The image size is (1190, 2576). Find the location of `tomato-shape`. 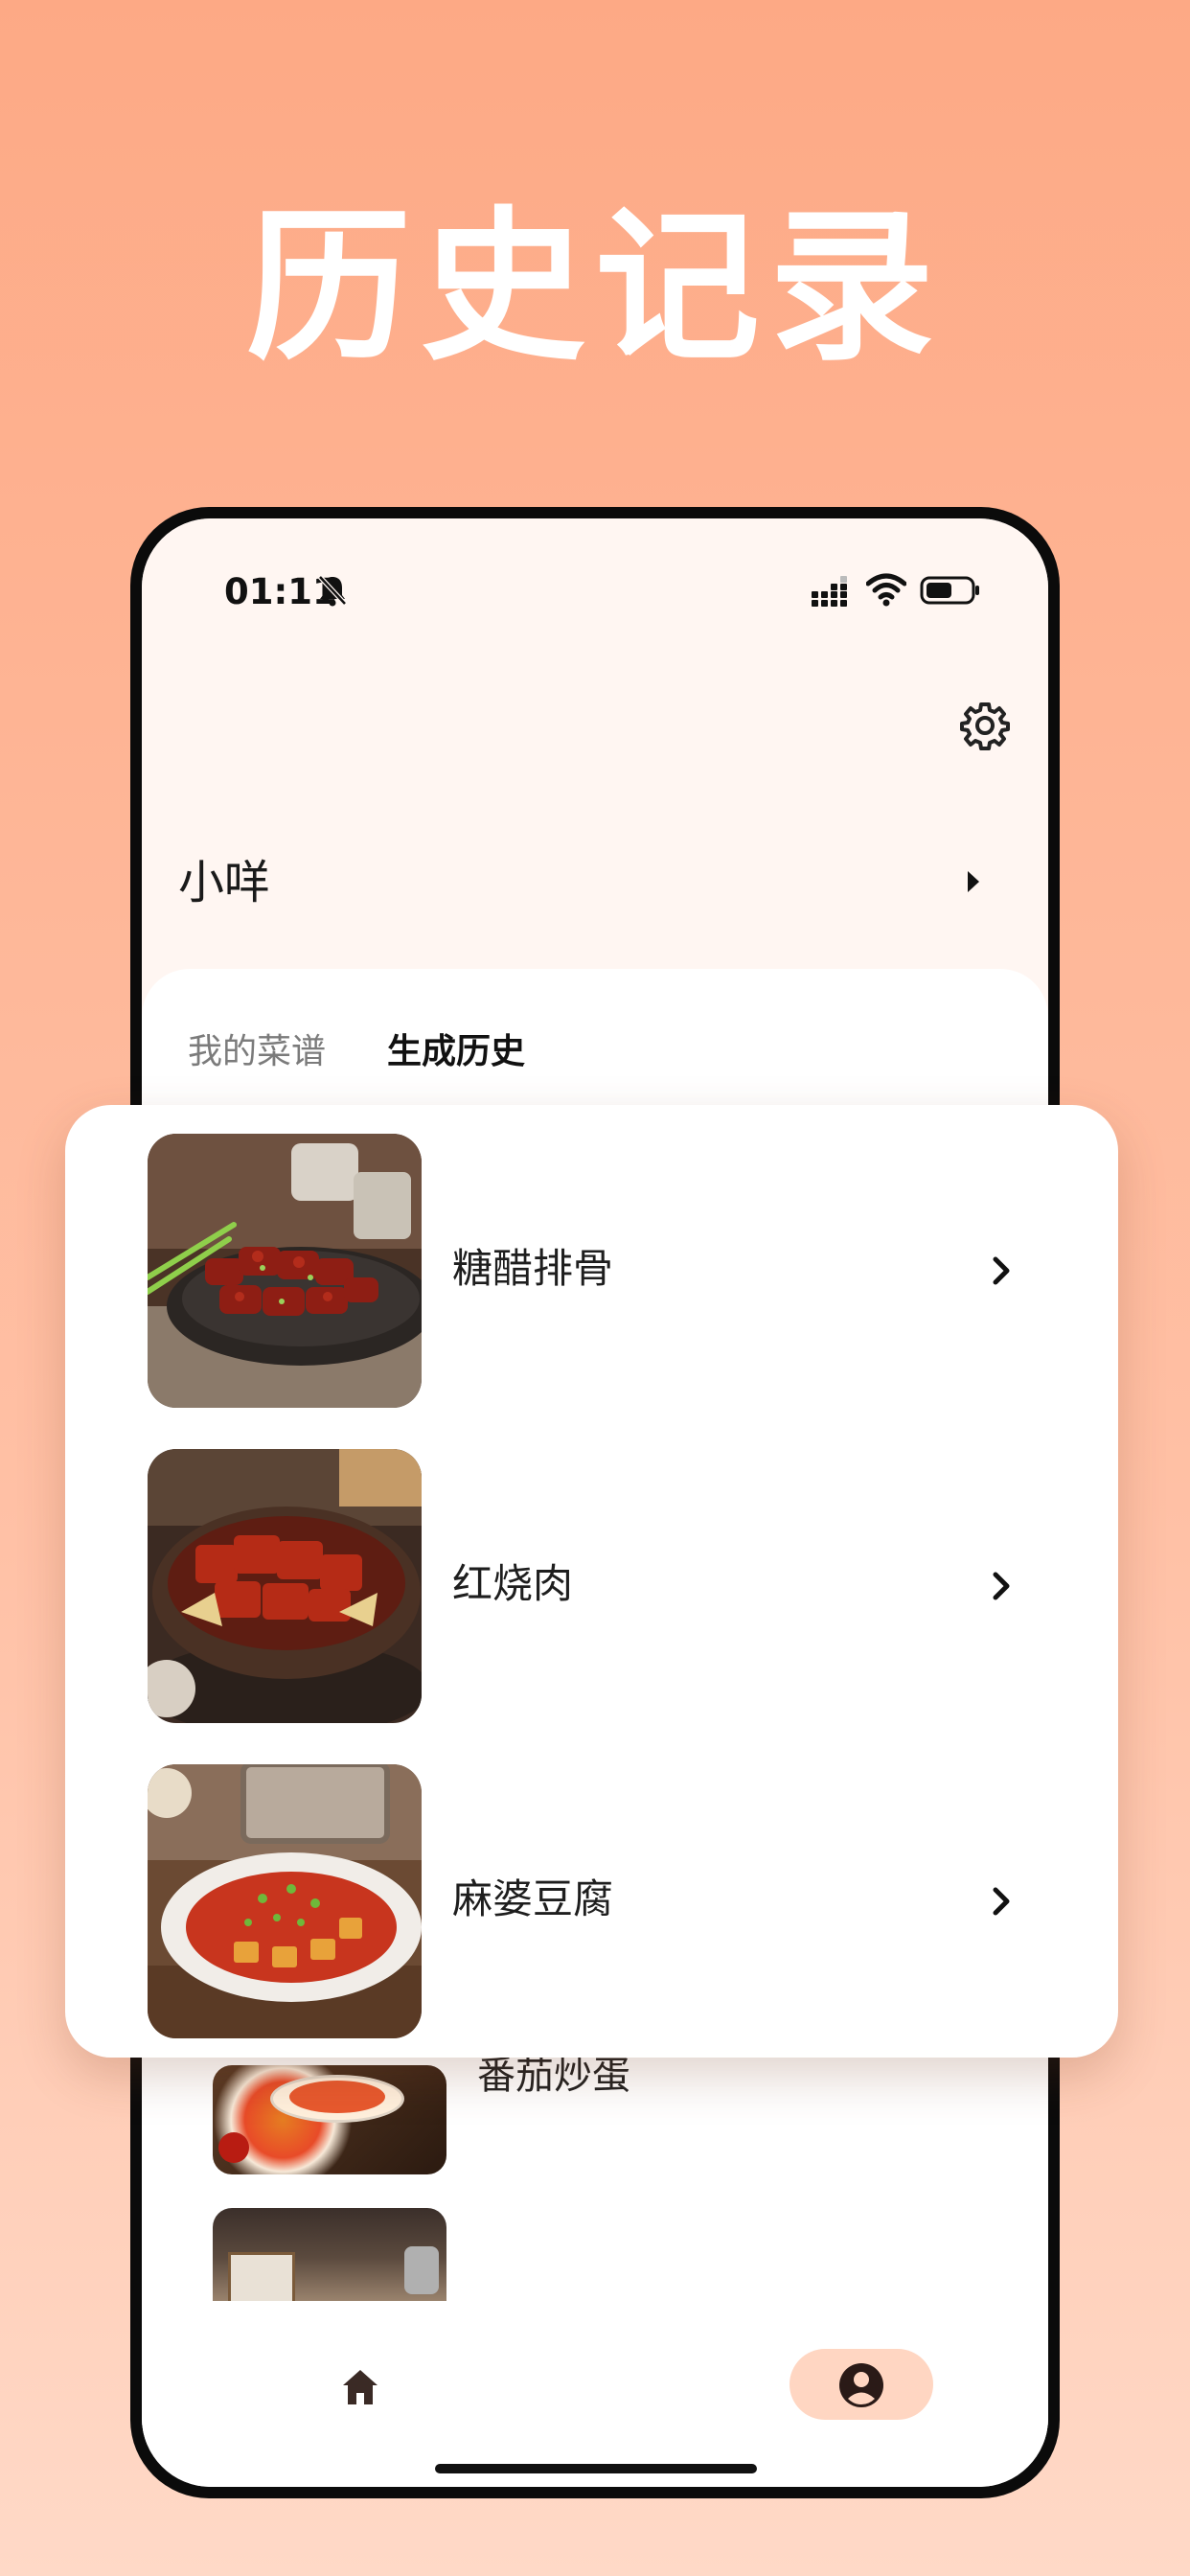

tomato-shape is located at coordinates (234, 2147).